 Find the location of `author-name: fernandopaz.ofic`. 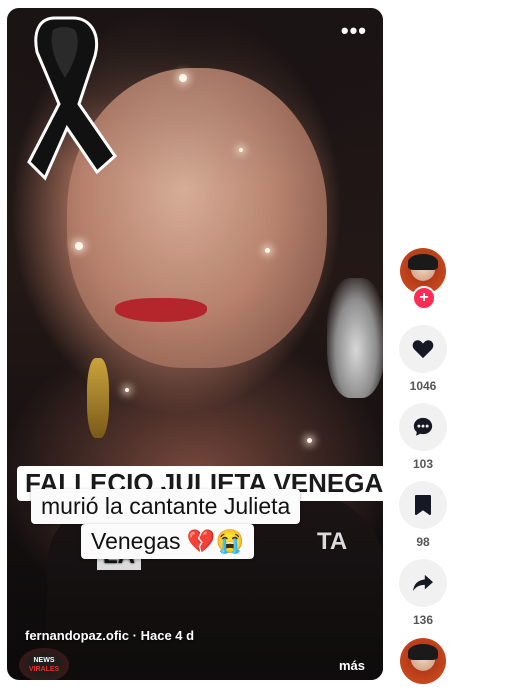

author-name: fernandopaz.ofic is located at coordinates (77, 635).